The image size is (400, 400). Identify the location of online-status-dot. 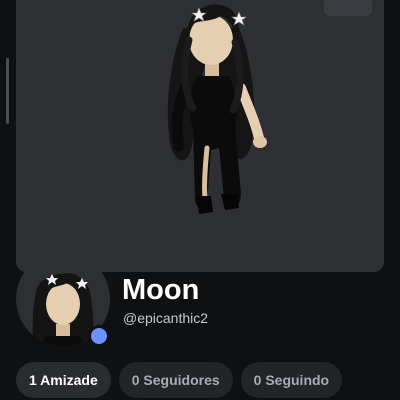
(99, 336).